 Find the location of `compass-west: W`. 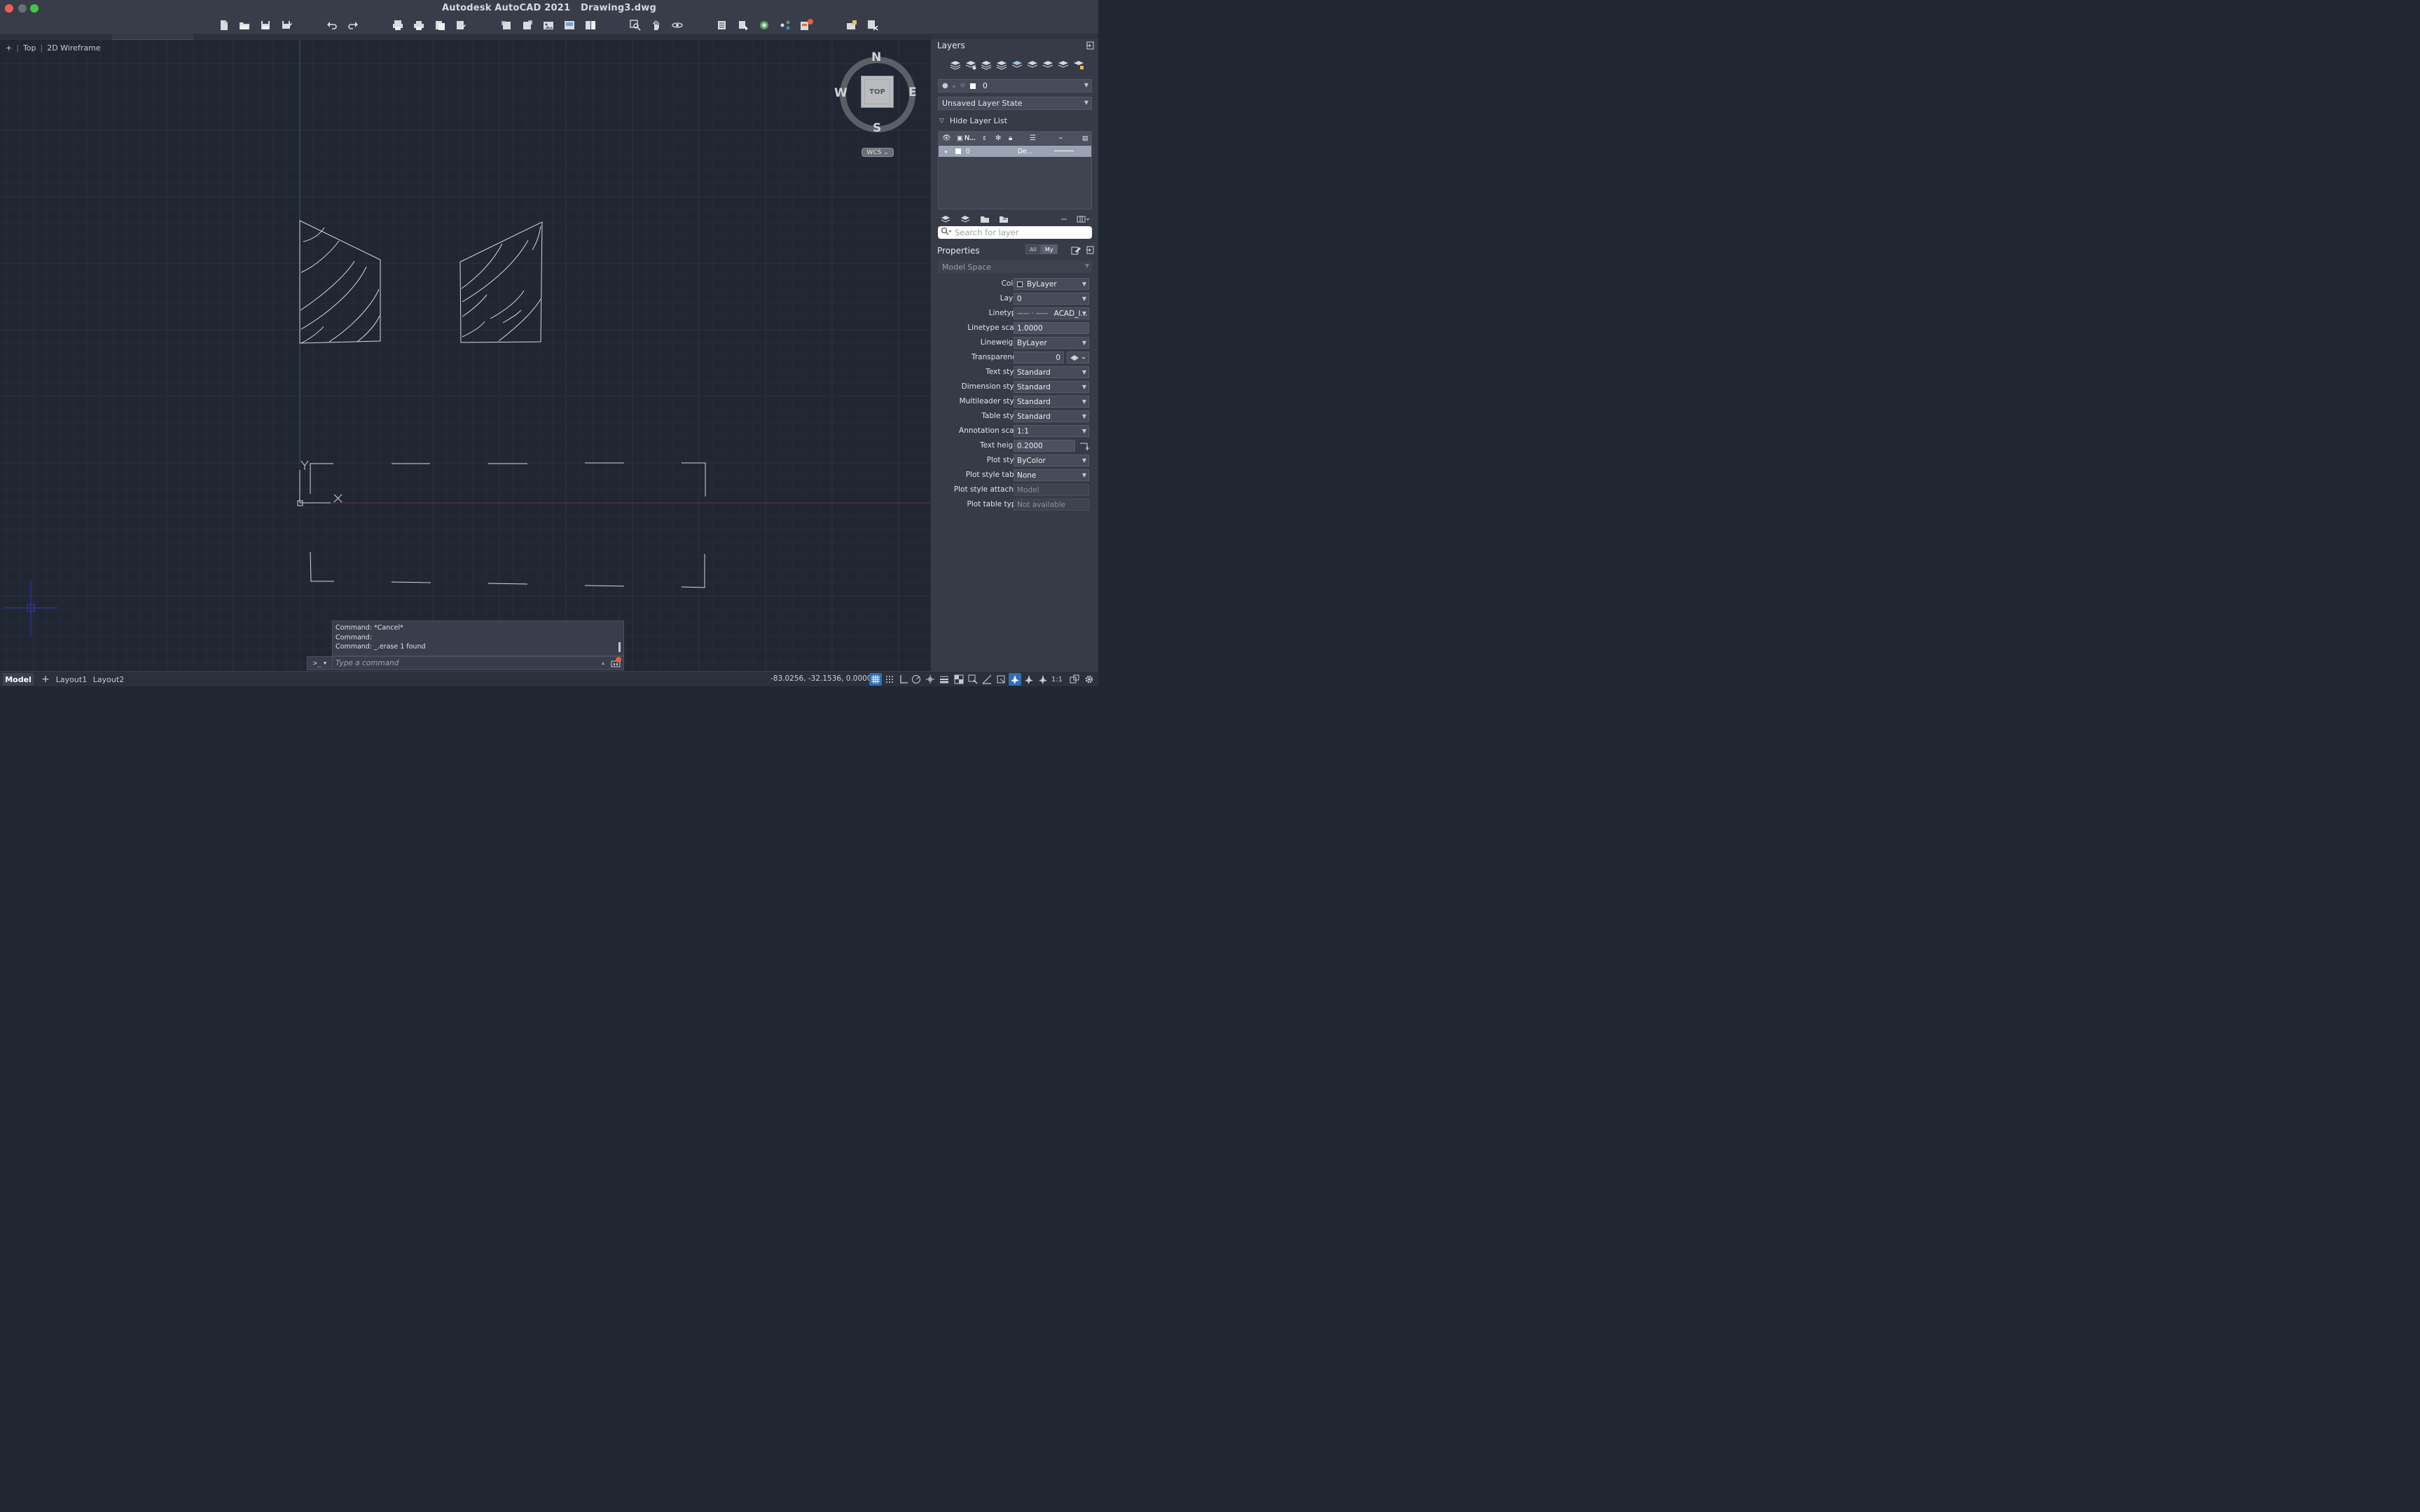

compass-west: W is located at coordinates (841, 93).